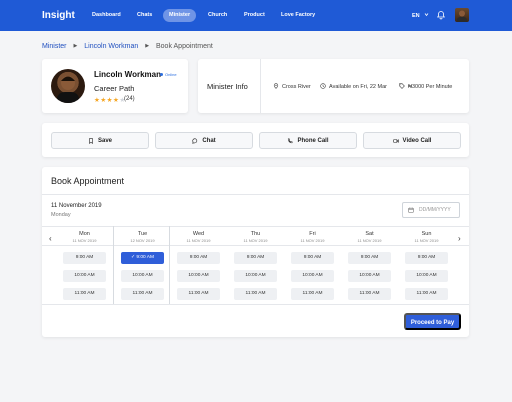 The image size is (512, 402). What do you see at coordinates (91, 140) in the screenshot?
I see `bookmark-icon` at bounding box center [91, 140].